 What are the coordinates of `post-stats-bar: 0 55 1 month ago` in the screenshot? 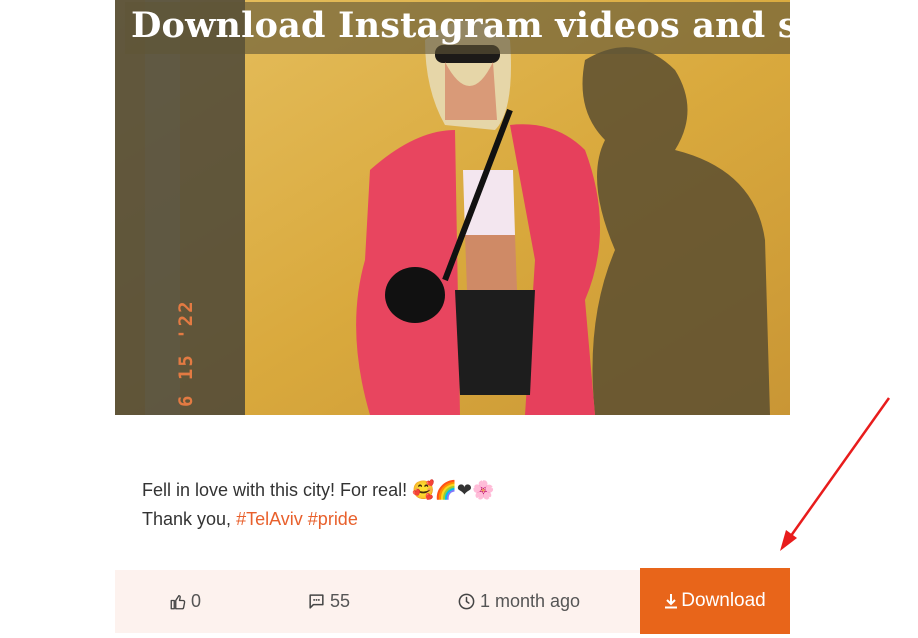 It's located at (377, 601).